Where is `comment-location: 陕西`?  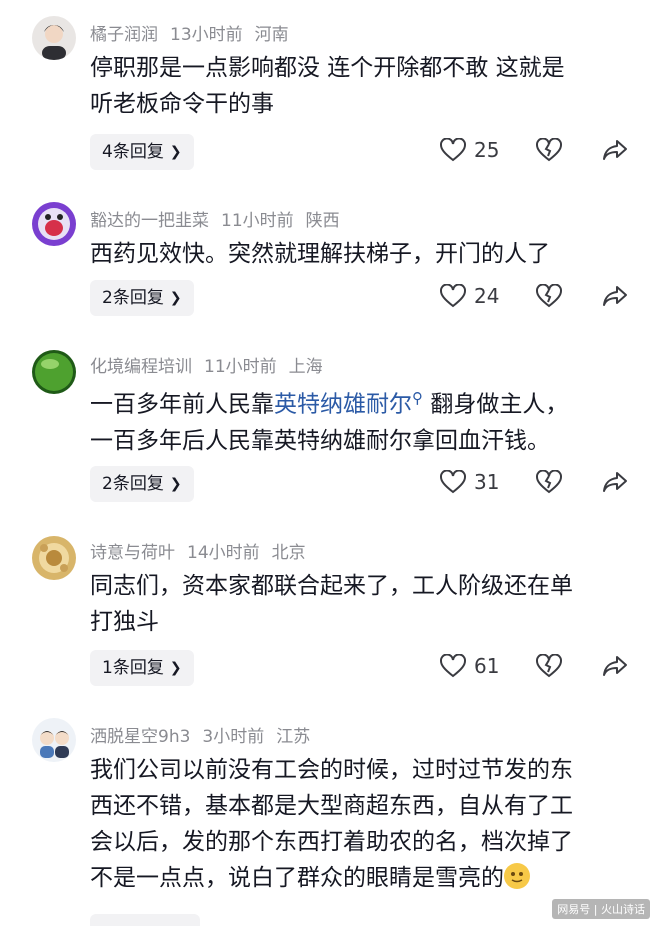 comment-location: 陕西 is located at coordinates (322, 221).